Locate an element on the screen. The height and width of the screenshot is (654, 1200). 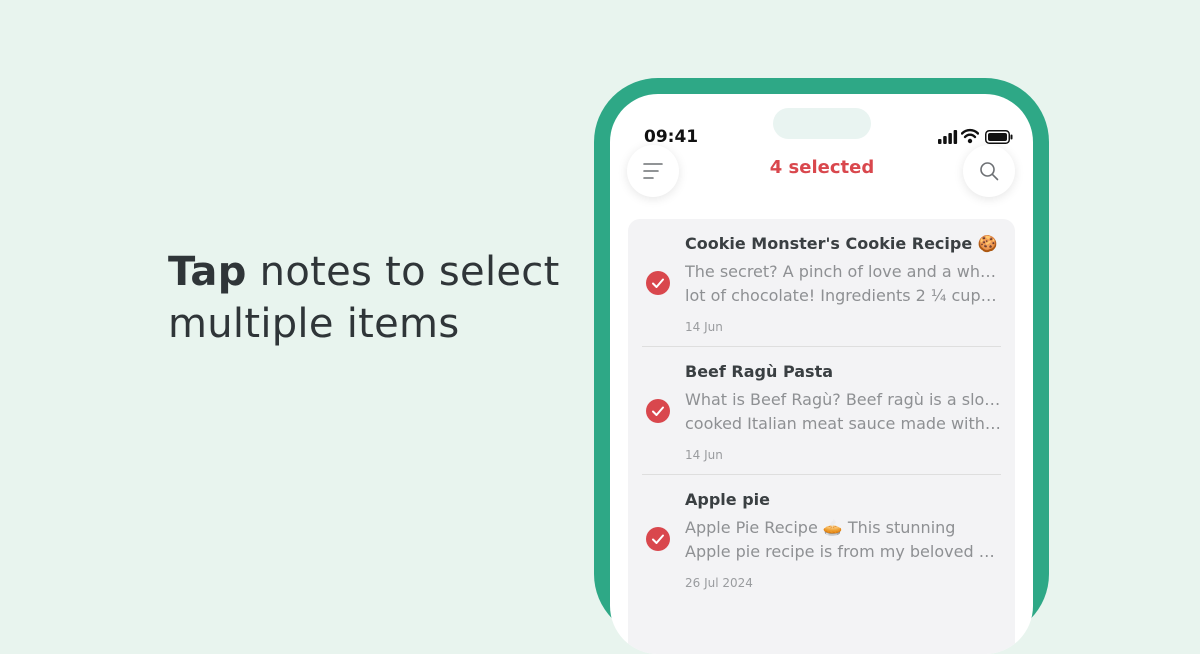
menu-icon is located at coordinates (653, 171).